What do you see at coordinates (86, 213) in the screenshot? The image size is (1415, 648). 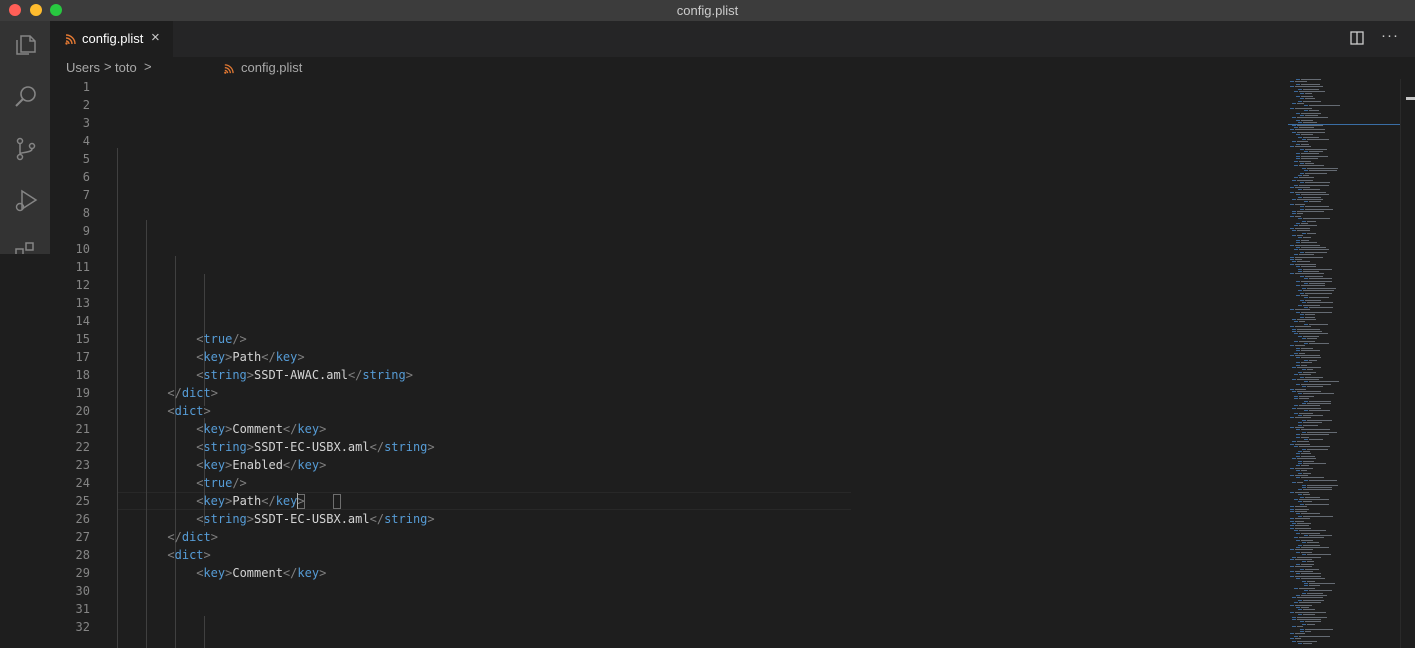 I see `line-number: 8` at bounding box center [86, 213].